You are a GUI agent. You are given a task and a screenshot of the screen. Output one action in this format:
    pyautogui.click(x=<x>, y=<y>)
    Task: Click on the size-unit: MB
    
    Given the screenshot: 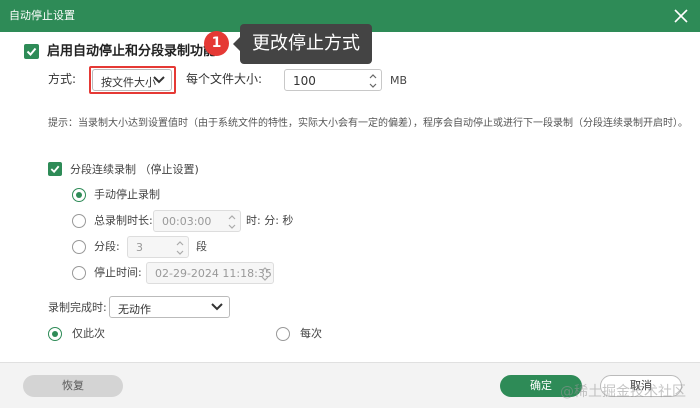 What is the action you would take?
    pyautogui.click(x=399, y=80)
    